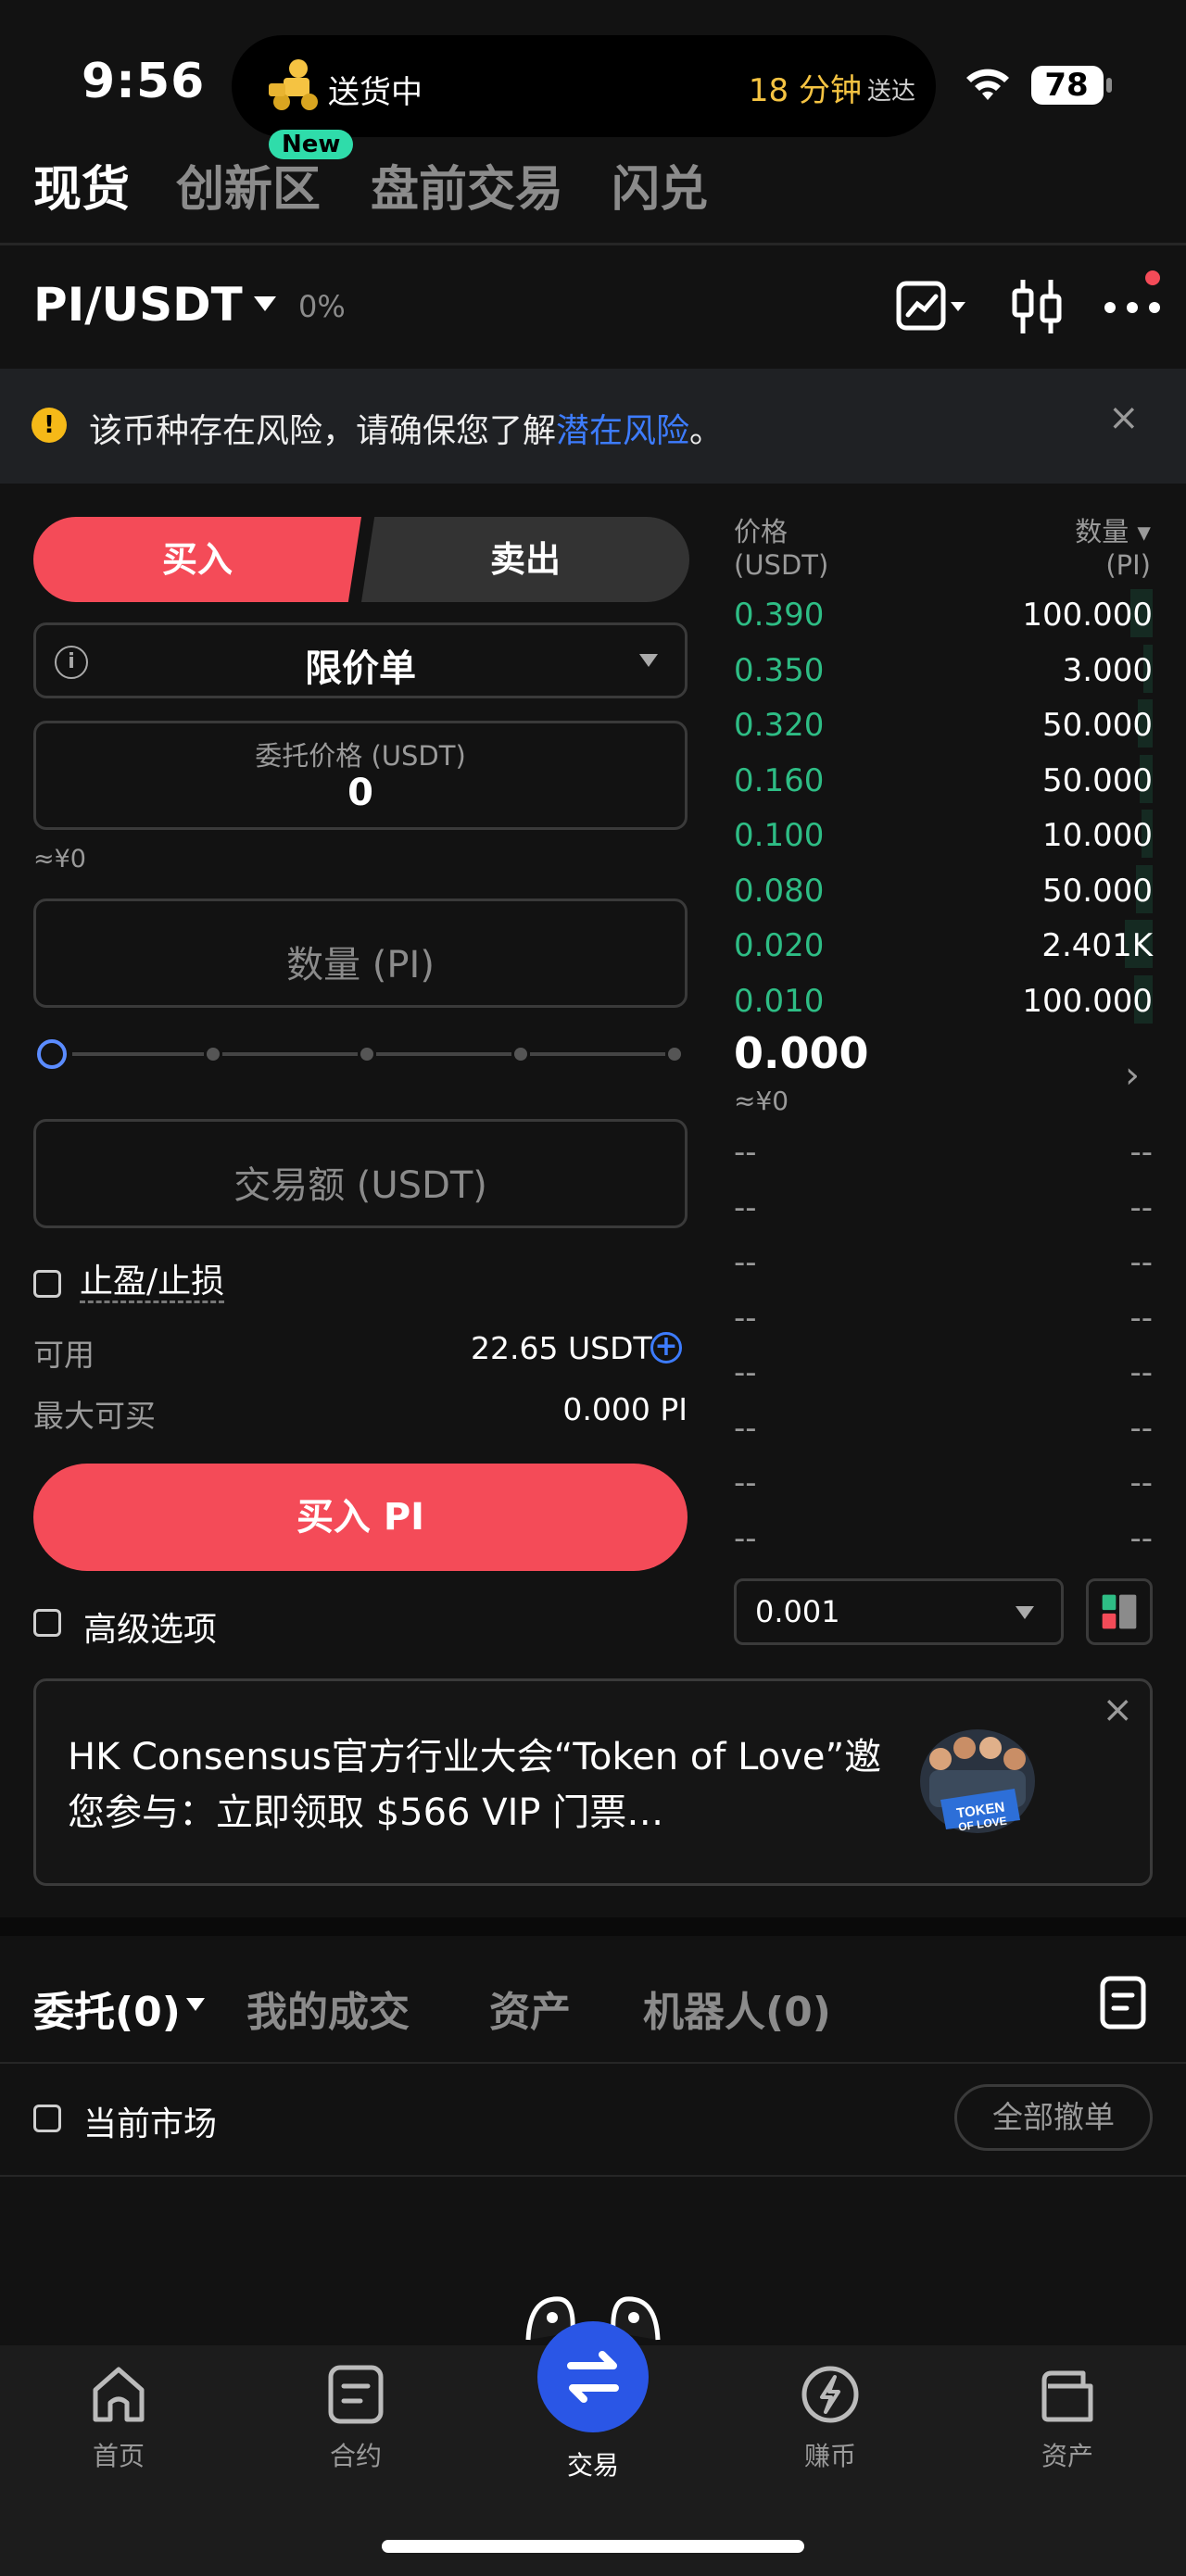 This screenshot has height=2576, width=1186. What do you see at coordinates (360, 1517) in the screenshot?
I see `buy-submit-button: 买入 PI` at bounding box center [360, 1517].